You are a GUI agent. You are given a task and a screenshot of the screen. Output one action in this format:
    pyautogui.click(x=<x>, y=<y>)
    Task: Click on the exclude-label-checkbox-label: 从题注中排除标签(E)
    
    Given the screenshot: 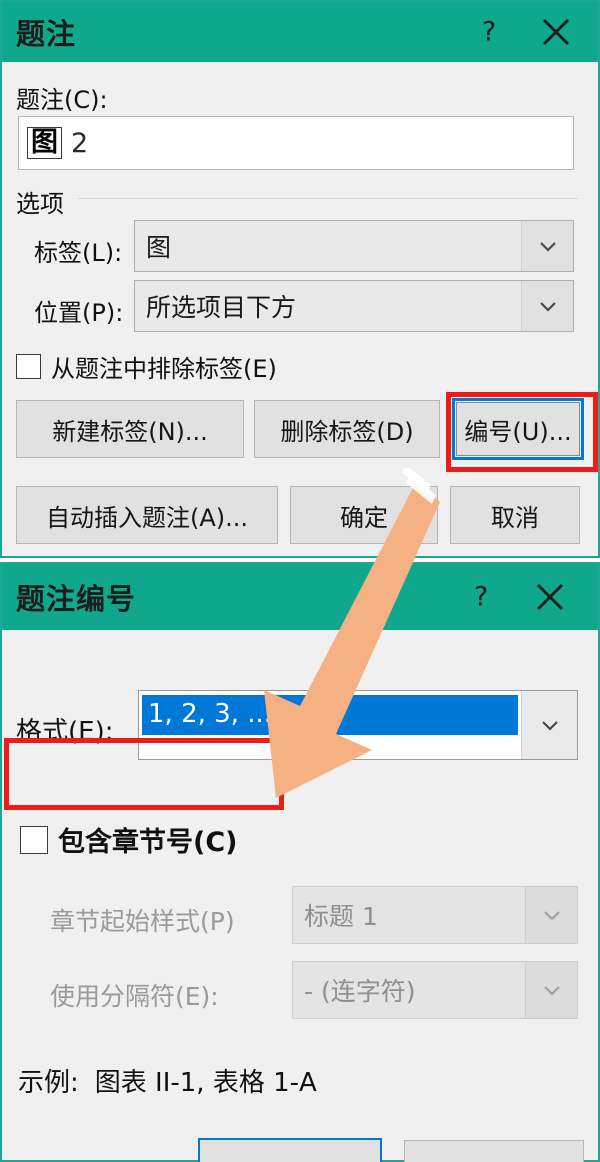 What is the action you would take?
    pyautogui.click(x=164, y=369)
    